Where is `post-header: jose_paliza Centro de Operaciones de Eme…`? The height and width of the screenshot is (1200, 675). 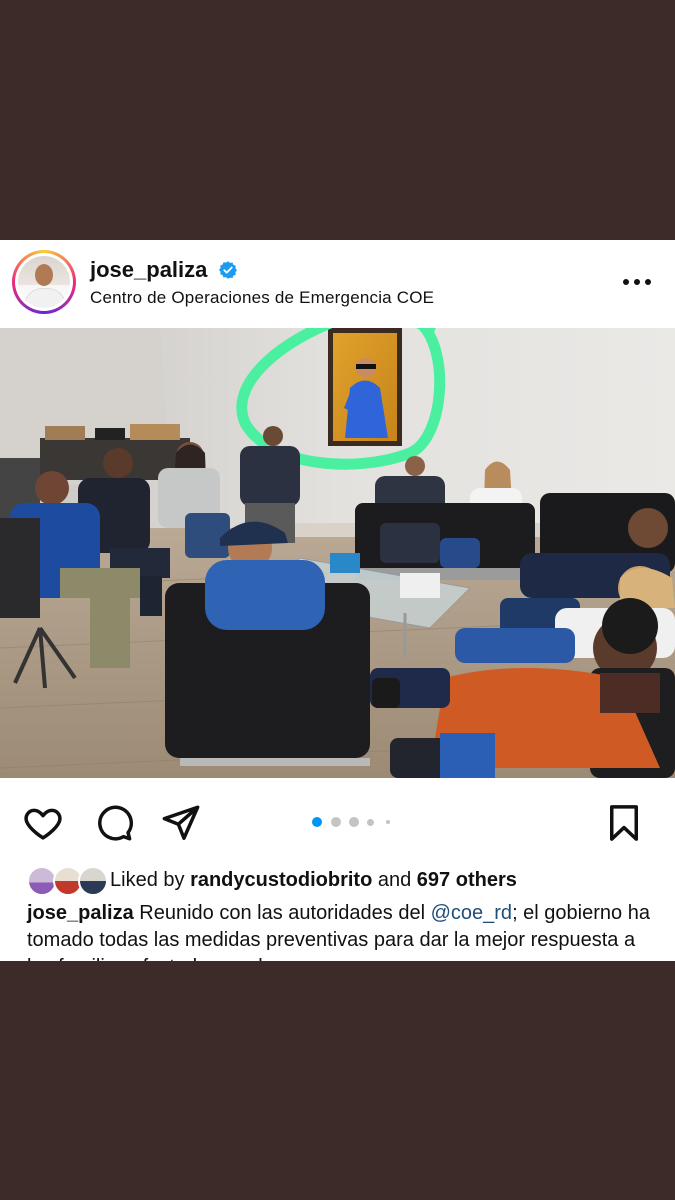
post-header: jose_paliza Centro de Operaciones de Eme… is located at coordinates (337, 284).